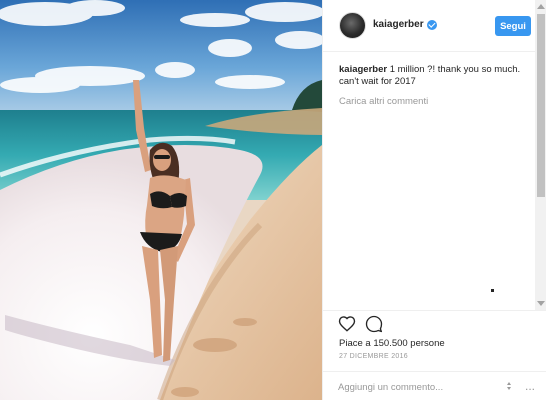 This screenshot has height=400, width=546. Describe the element at coordinates (347, 324) in the screenshot. I see `heart-icon` at that location.